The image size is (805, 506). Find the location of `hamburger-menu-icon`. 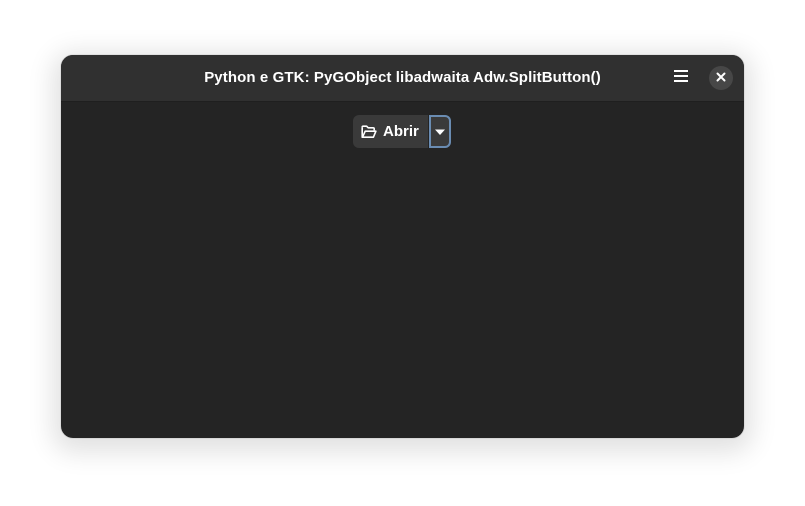

hamburger-menu-icon is located at coordinates (681, 78).